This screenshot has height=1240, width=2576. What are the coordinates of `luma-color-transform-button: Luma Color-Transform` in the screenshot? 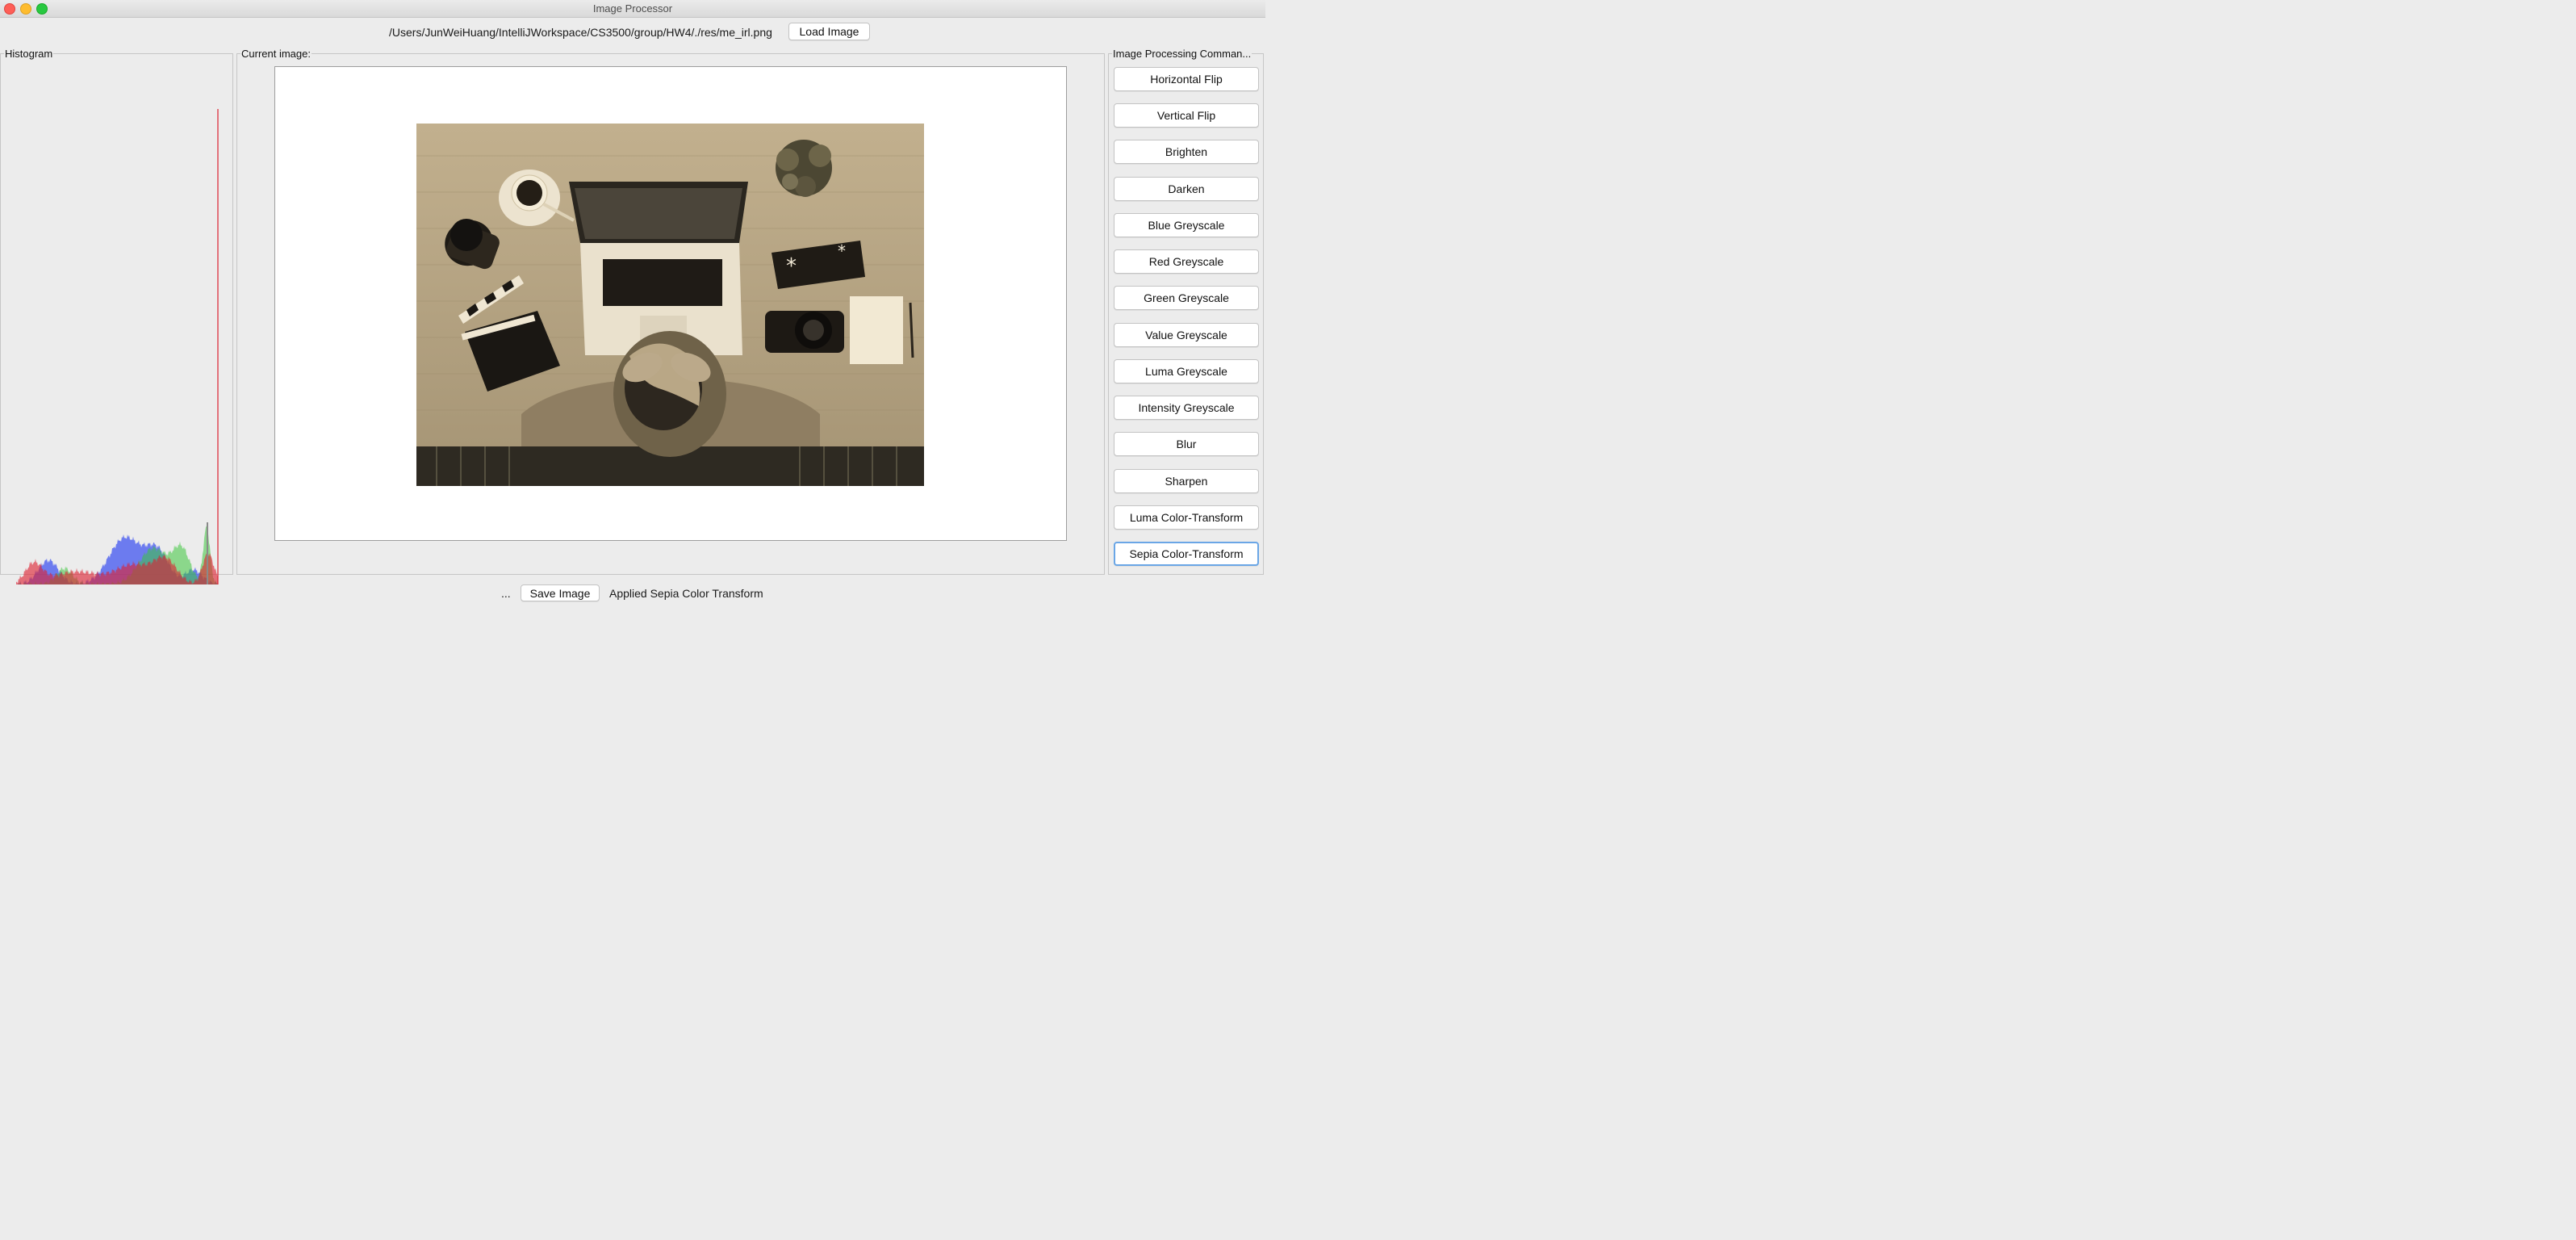 It's located at (1186, 517).